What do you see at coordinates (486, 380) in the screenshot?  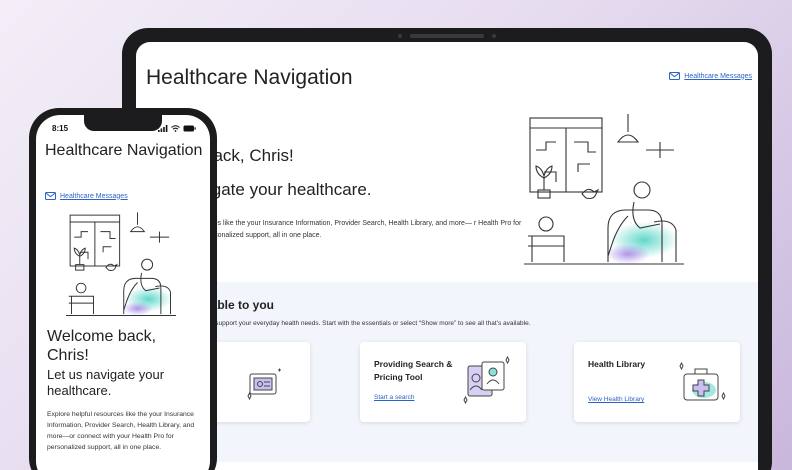 I see `doctor-profile-icon` at bounding box center [486, 380].